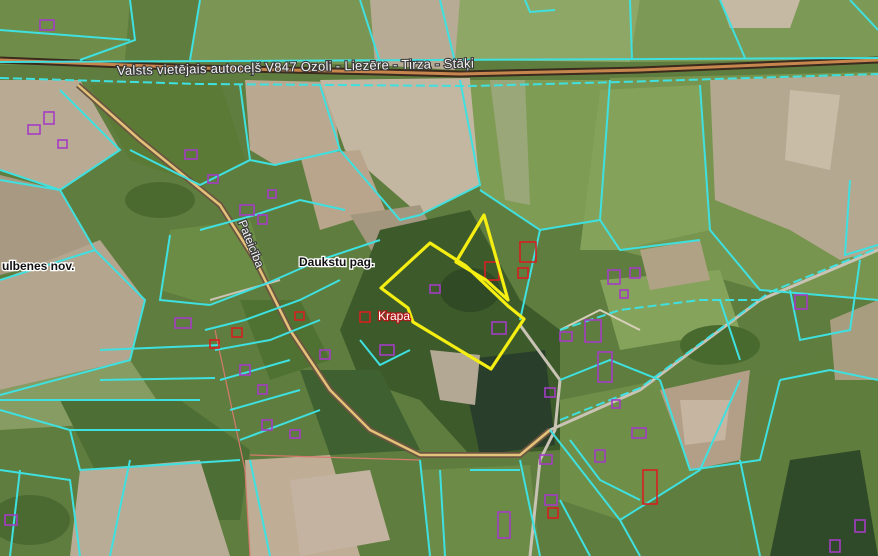 This screenshot has width=878, height=556. I want to click on place-label: Krapa, so click(394, 316).